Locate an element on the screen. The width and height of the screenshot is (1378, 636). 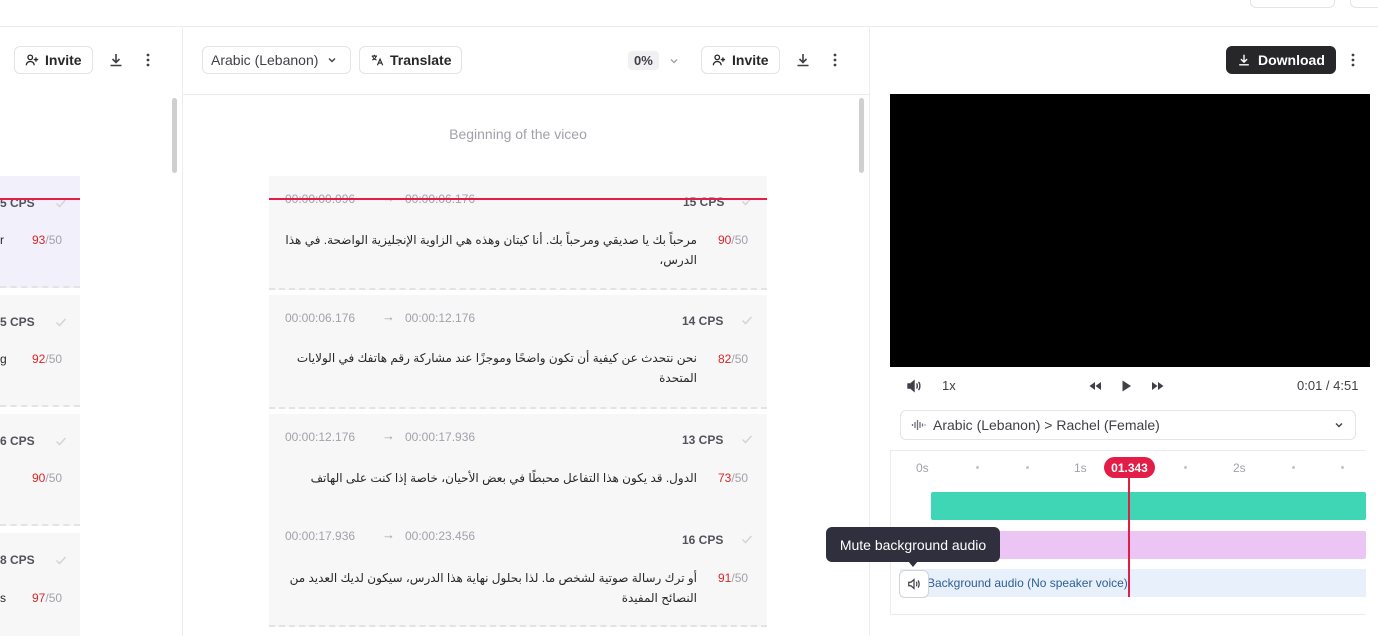
rewind-icon is located at coordinates (1095, 386).